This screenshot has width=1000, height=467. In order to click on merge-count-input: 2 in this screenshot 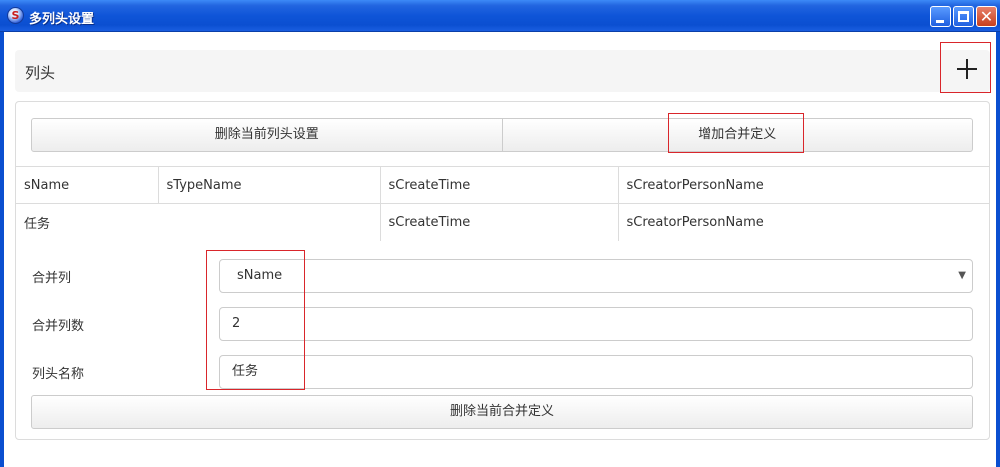, I will do `click(596, 324)`.